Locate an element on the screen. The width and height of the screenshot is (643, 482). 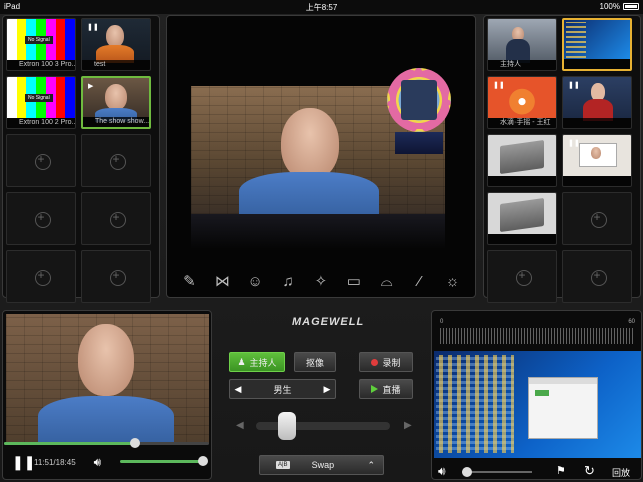
emoji-icon: ☺ is located at coordinates (255, 282).